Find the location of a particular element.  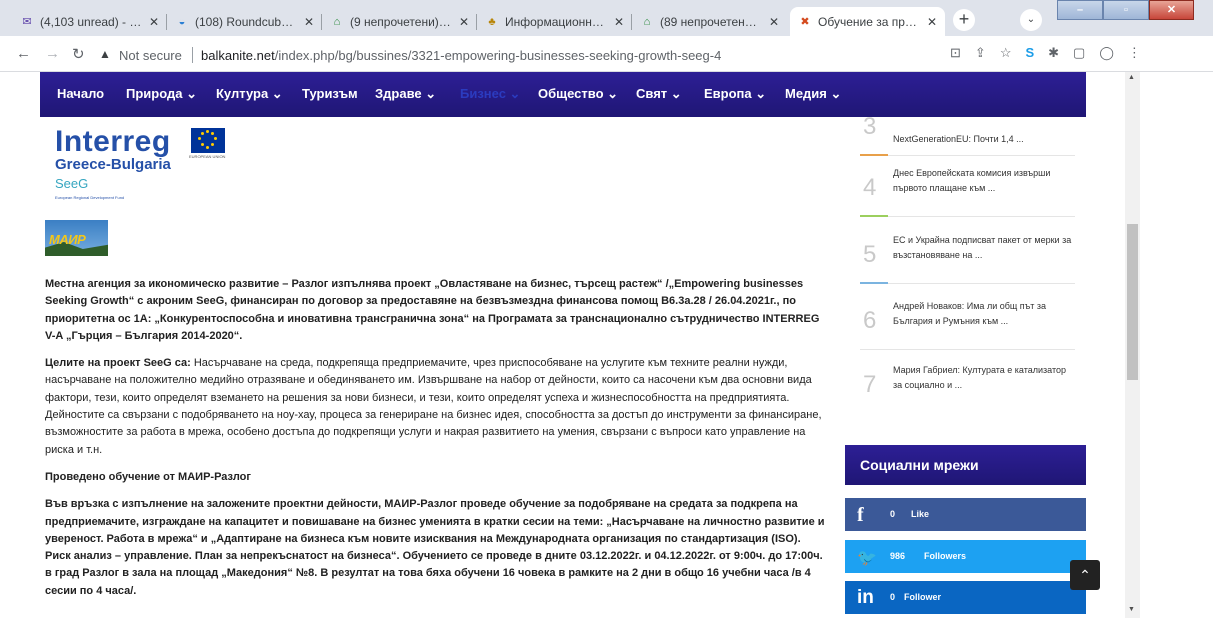

scroll-to-top-button: ⌃ is located at coordinates (1085, 575).